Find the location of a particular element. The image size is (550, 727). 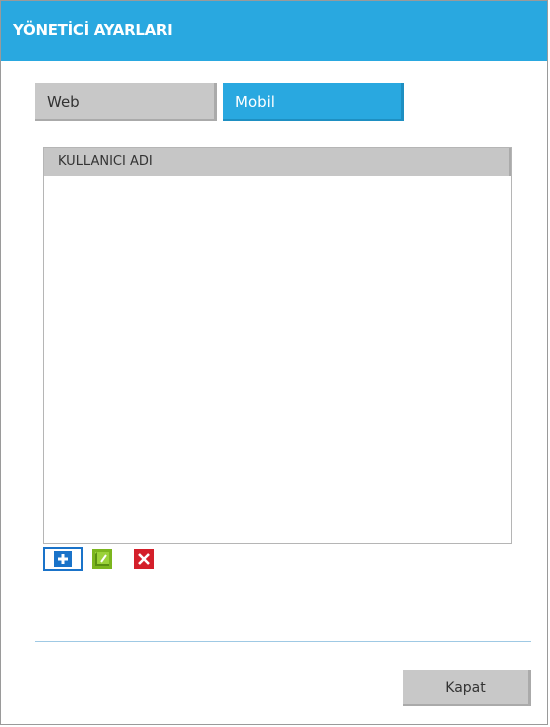

edit-button is located at coordinates (102, 559).